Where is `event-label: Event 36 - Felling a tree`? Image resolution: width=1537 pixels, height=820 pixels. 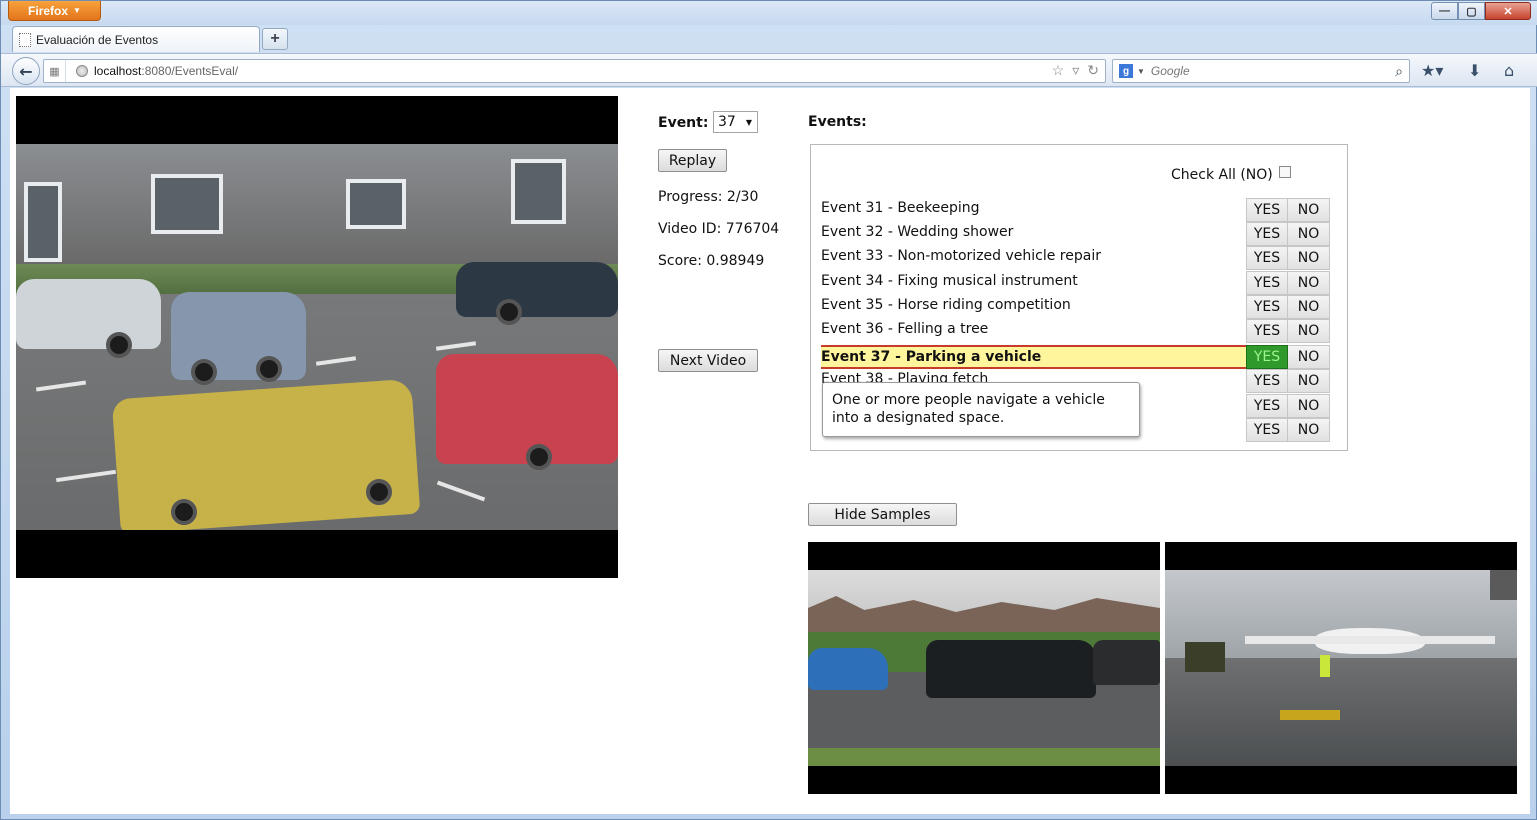
event-label: Event 36 - Felling a tree is located at coordinates (905, 329).